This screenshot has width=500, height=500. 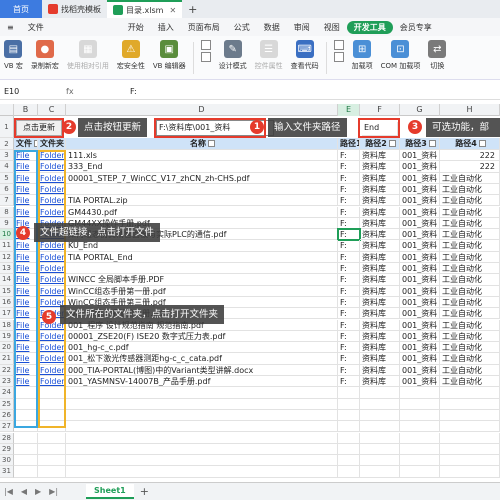 What do you see at coordinates (470, 110) in the screenshot?
I see `column-header-h: H` at bounding box center [470, 110].